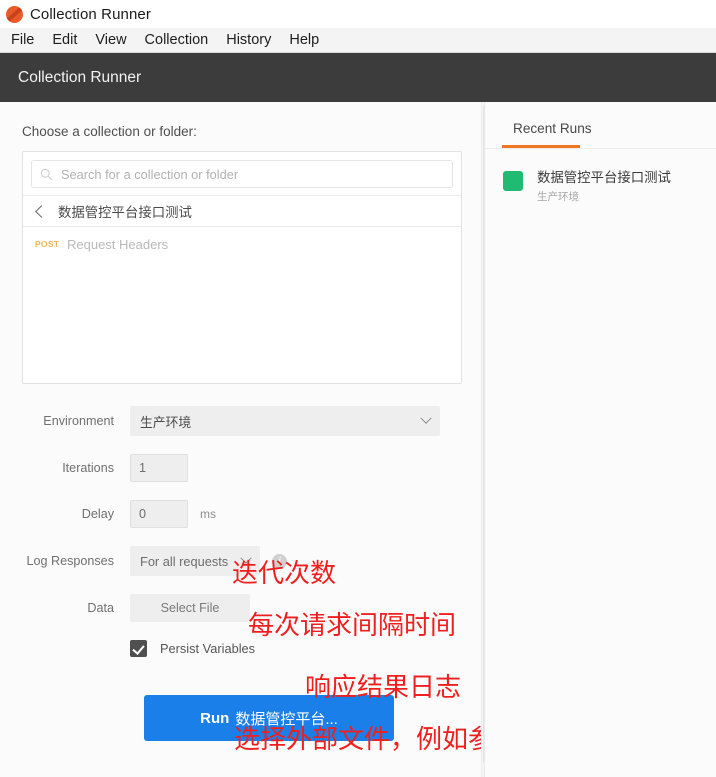 This screenshot has width=716, height=777. I want to click on recent-runs-label: Recent Runs, so click(552, 128).